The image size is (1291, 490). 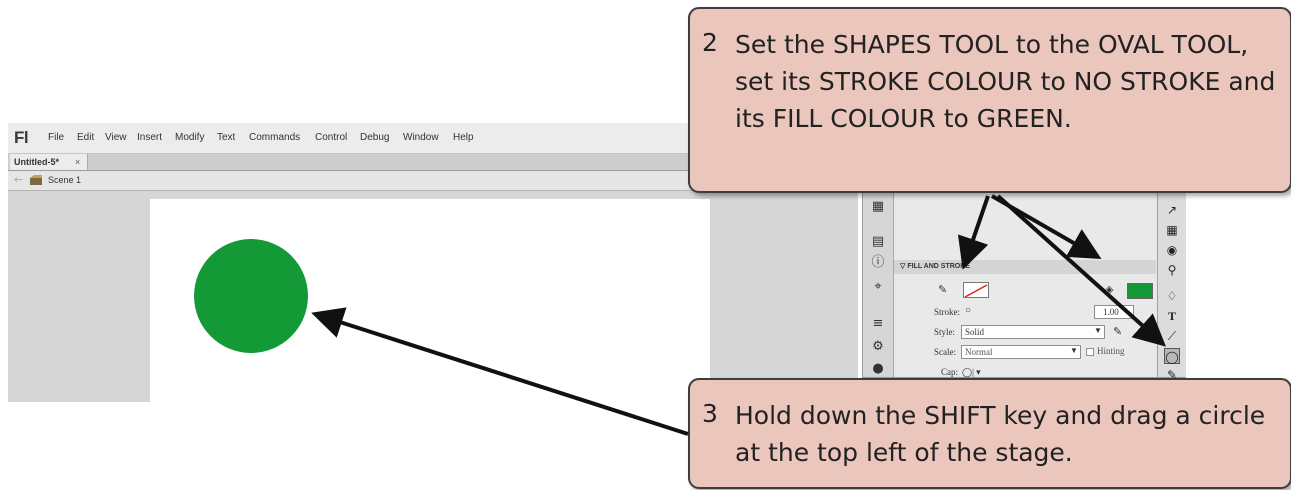 What do you see at coordinates (1172, 230) in the screenshot?
I see `free-transform-tool-icon: ▦` at bounding box center [1172, 230].